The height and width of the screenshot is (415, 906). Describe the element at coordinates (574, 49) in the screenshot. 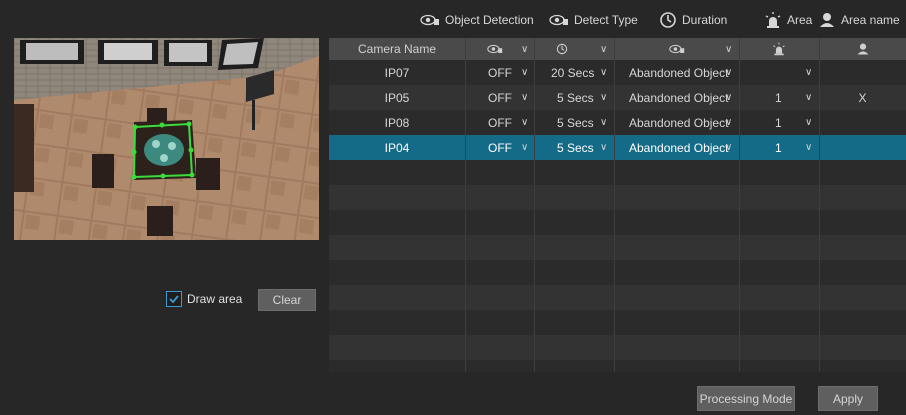

I see `header-duration: ∨` at that location.